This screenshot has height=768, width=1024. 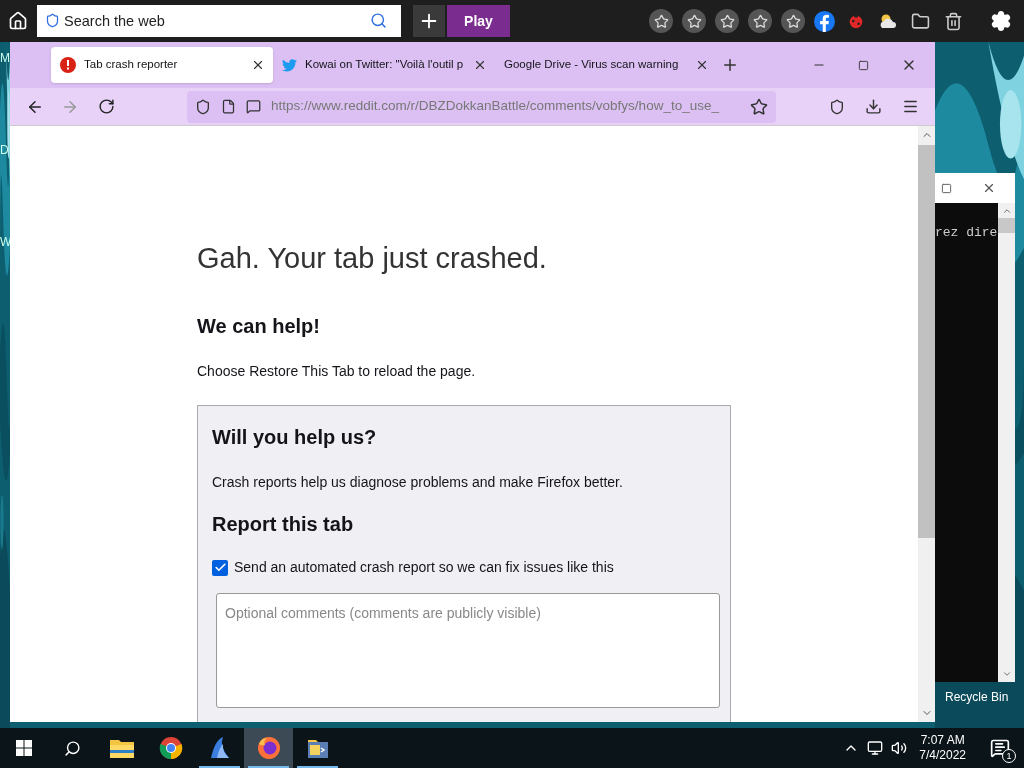 I want to click on desktop-label: M, so click(x=5, y=58).